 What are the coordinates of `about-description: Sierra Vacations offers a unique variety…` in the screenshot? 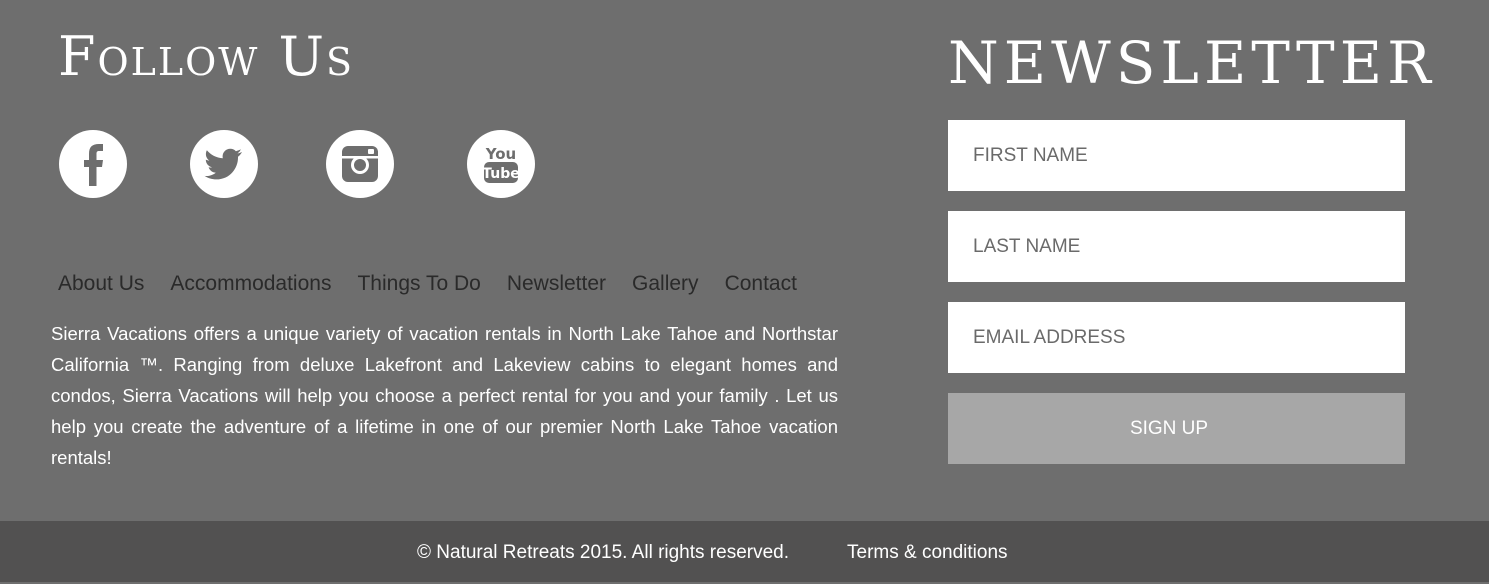 It's located at (444, 395).